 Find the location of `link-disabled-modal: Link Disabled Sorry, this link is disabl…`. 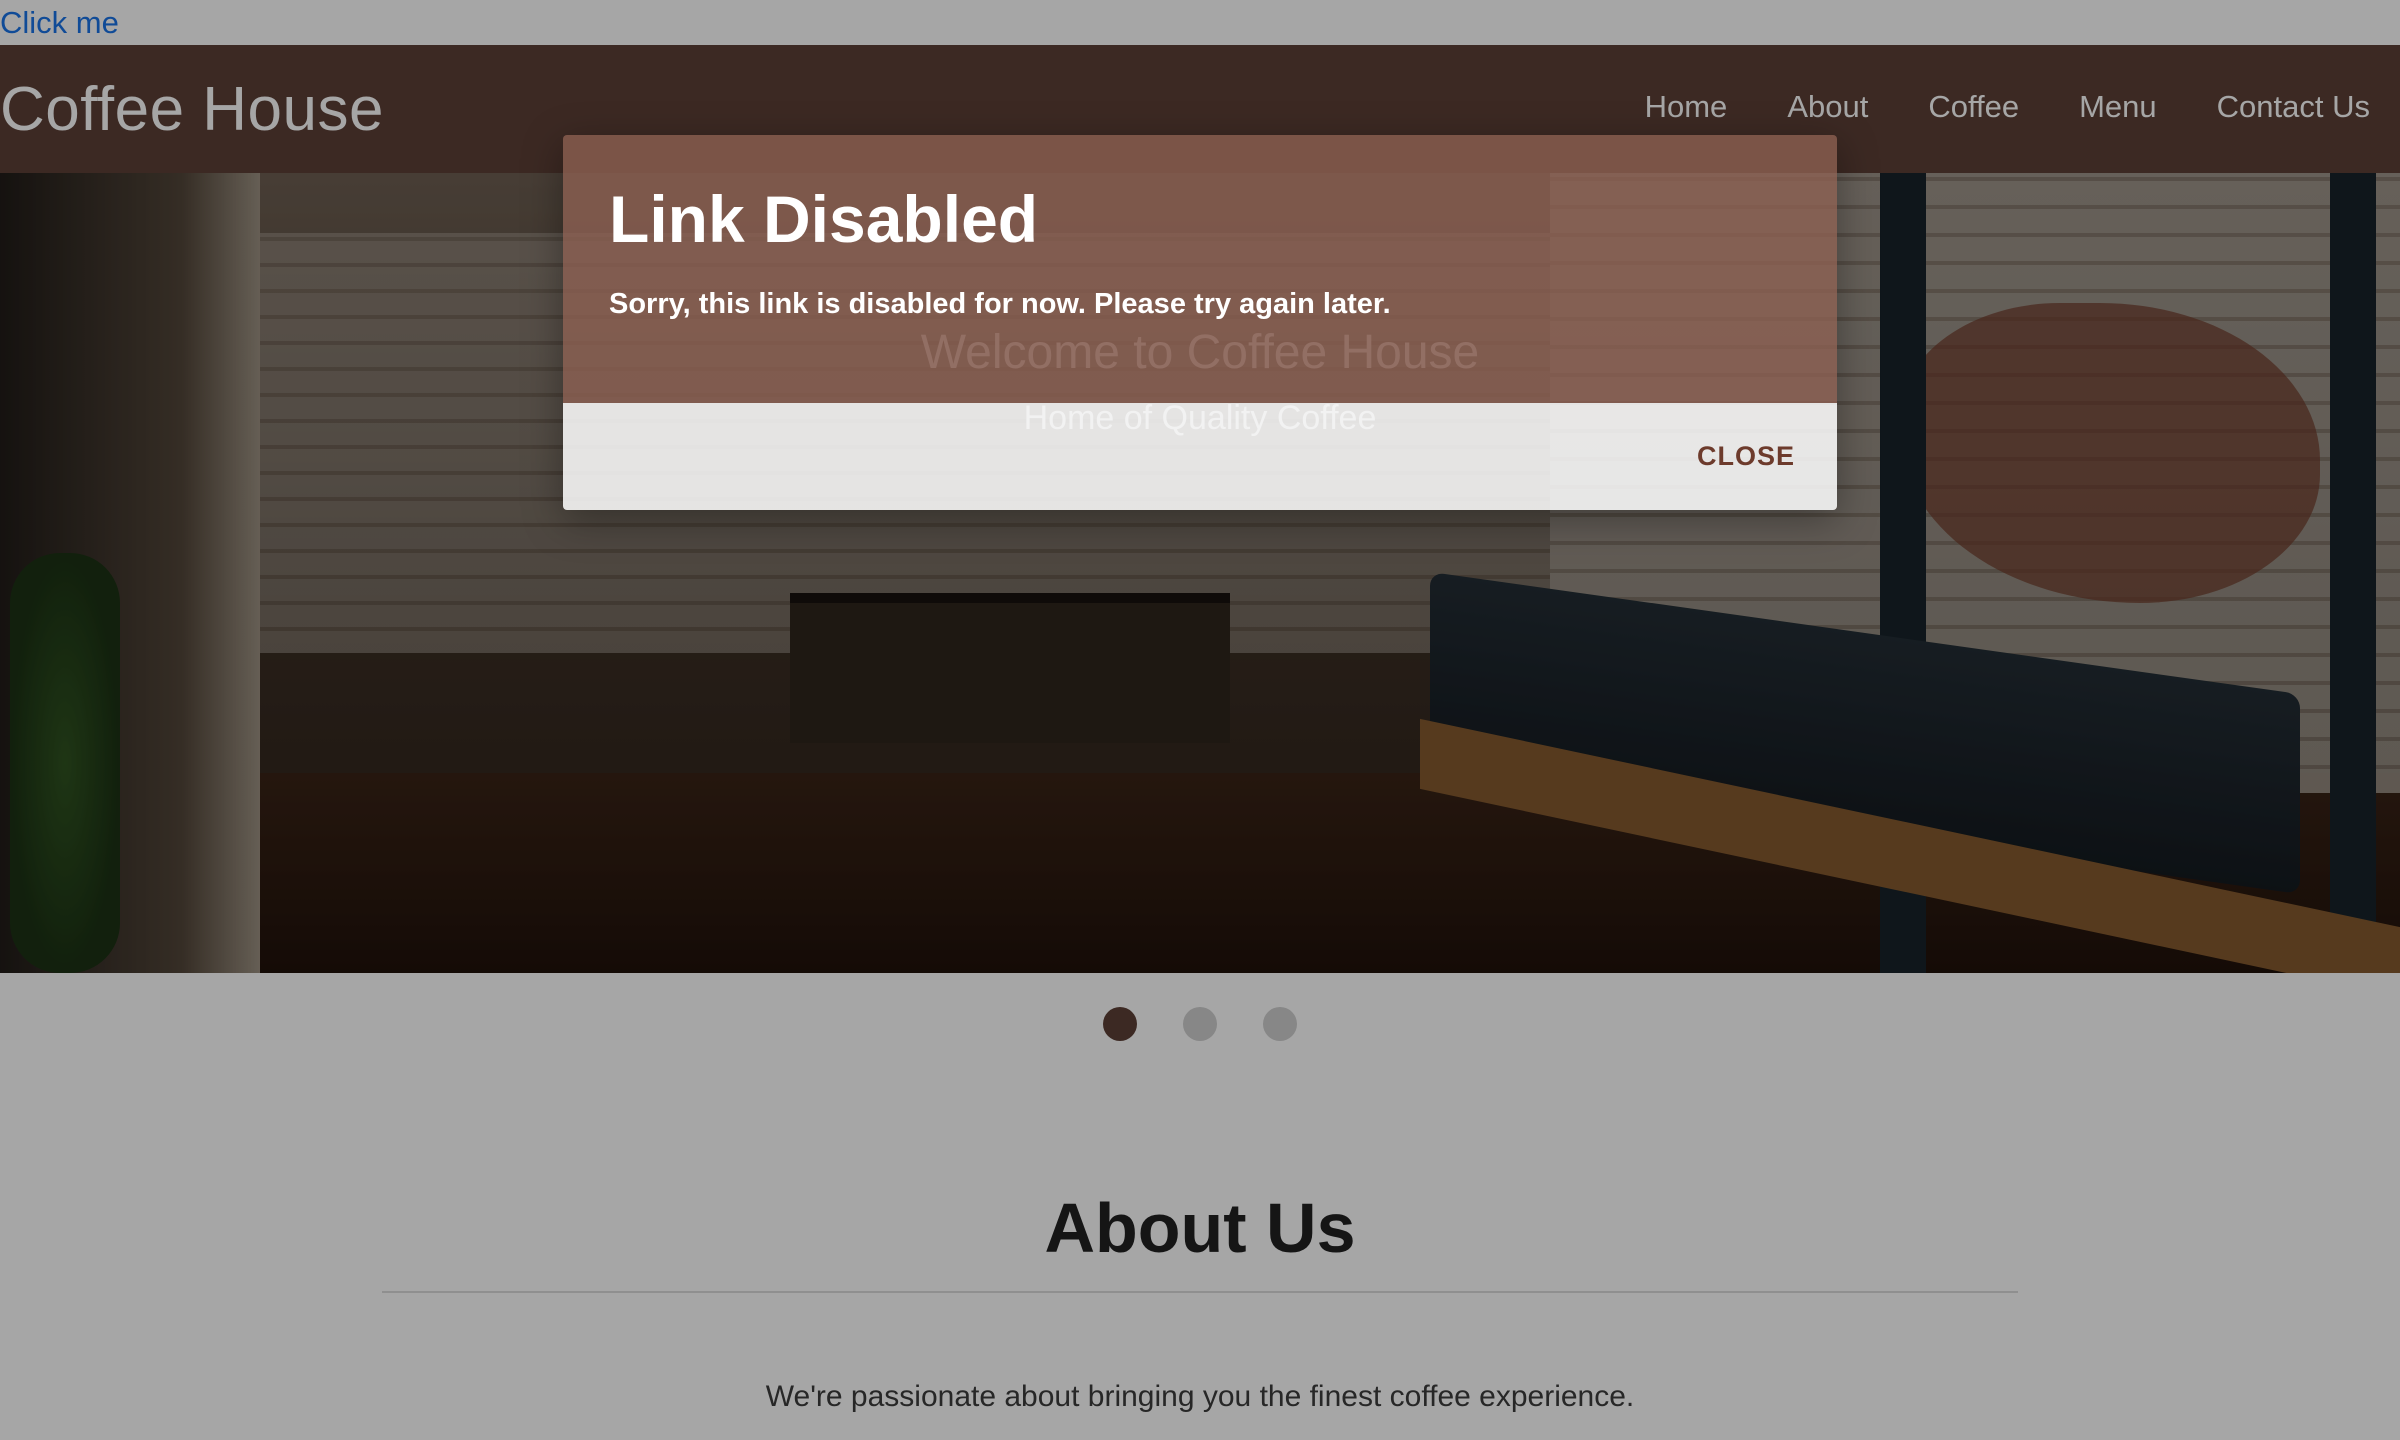

link-disabled-modal: Link Disabled Sorry, this link is disabl… is located at coordinates (1200, 322).